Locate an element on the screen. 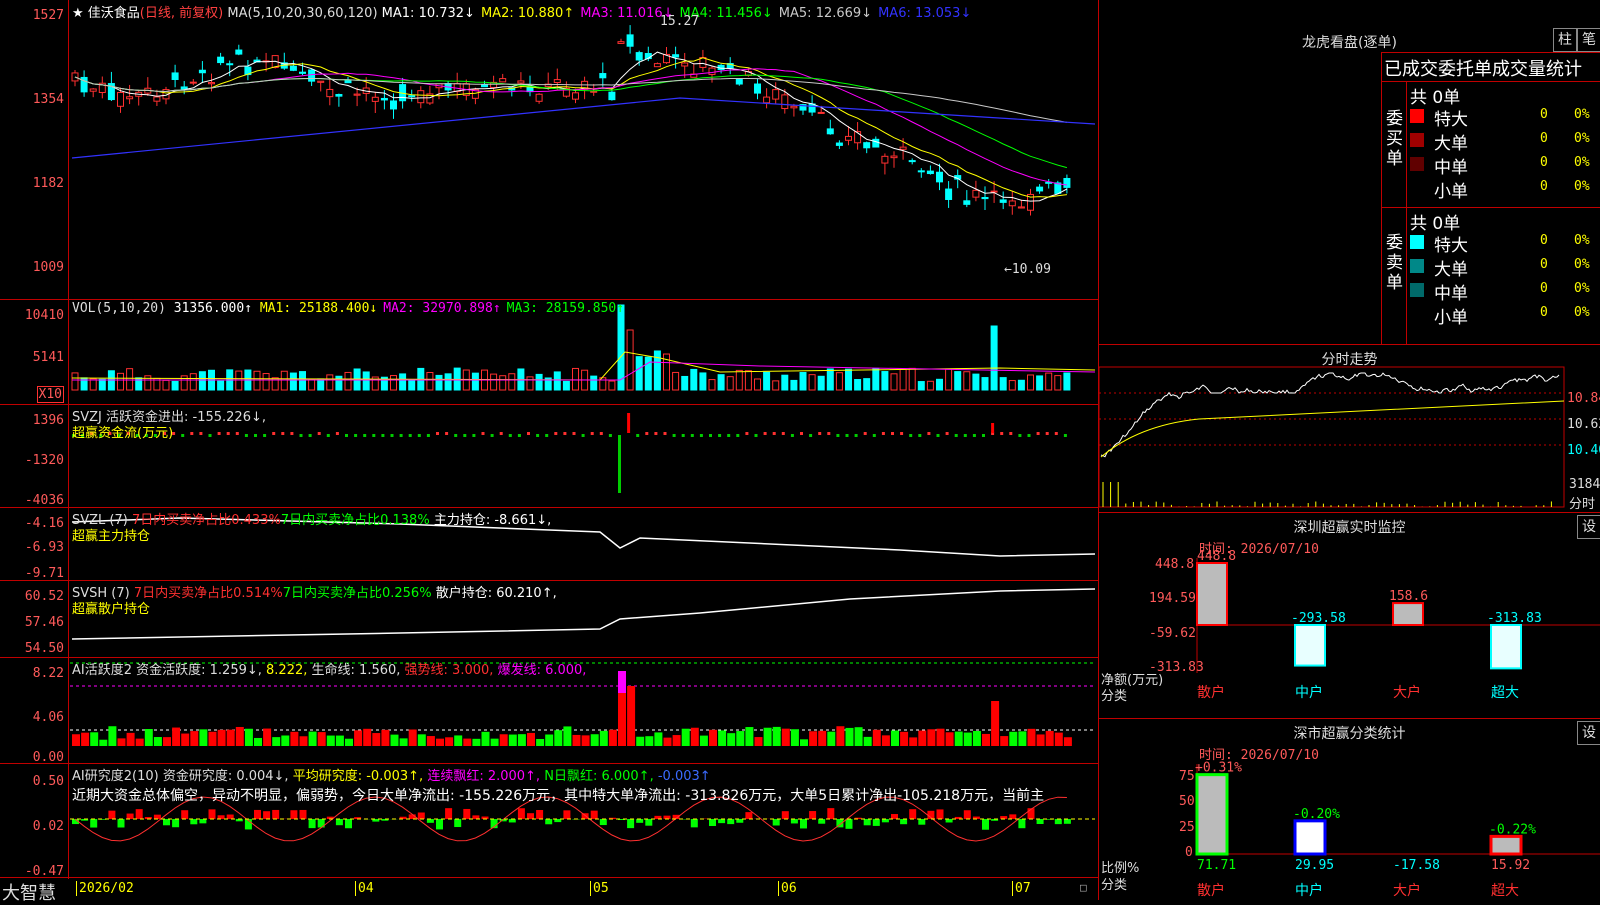  stock-name: ★ 佳沃食品 is located at coordinates (106, 13).